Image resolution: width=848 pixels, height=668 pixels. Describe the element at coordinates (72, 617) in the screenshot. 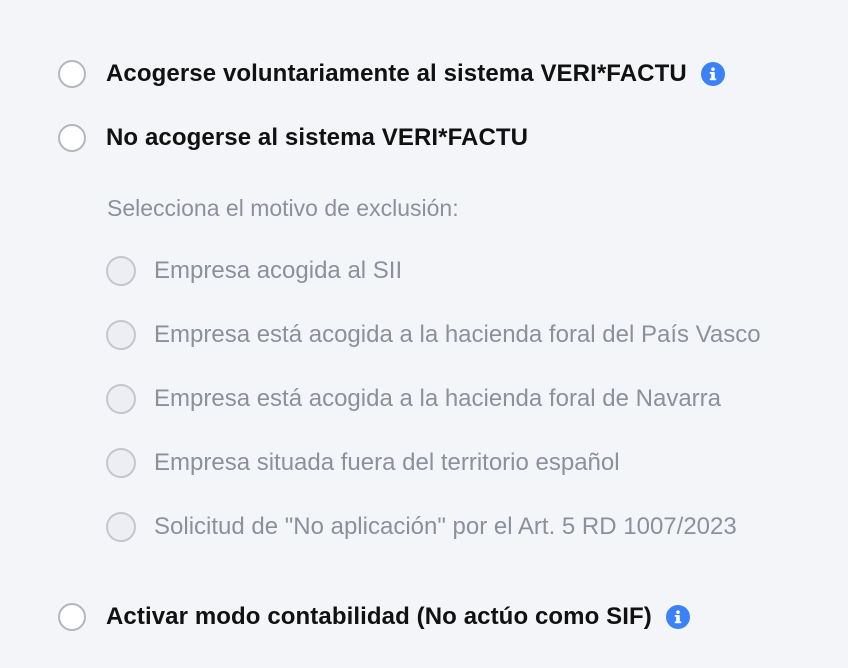

I see `radio-accounting-mode` at that location.